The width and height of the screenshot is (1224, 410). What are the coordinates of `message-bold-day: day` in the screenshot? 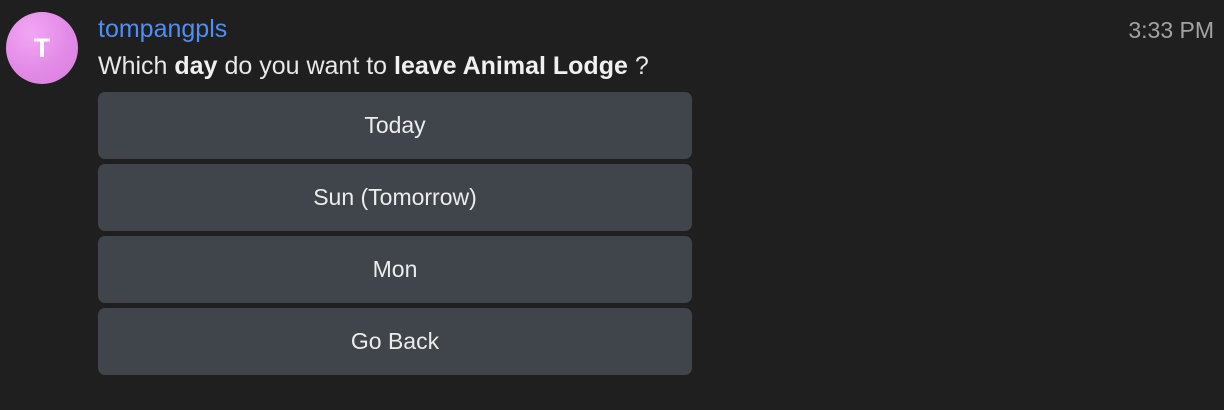 It's located at (196, 66).